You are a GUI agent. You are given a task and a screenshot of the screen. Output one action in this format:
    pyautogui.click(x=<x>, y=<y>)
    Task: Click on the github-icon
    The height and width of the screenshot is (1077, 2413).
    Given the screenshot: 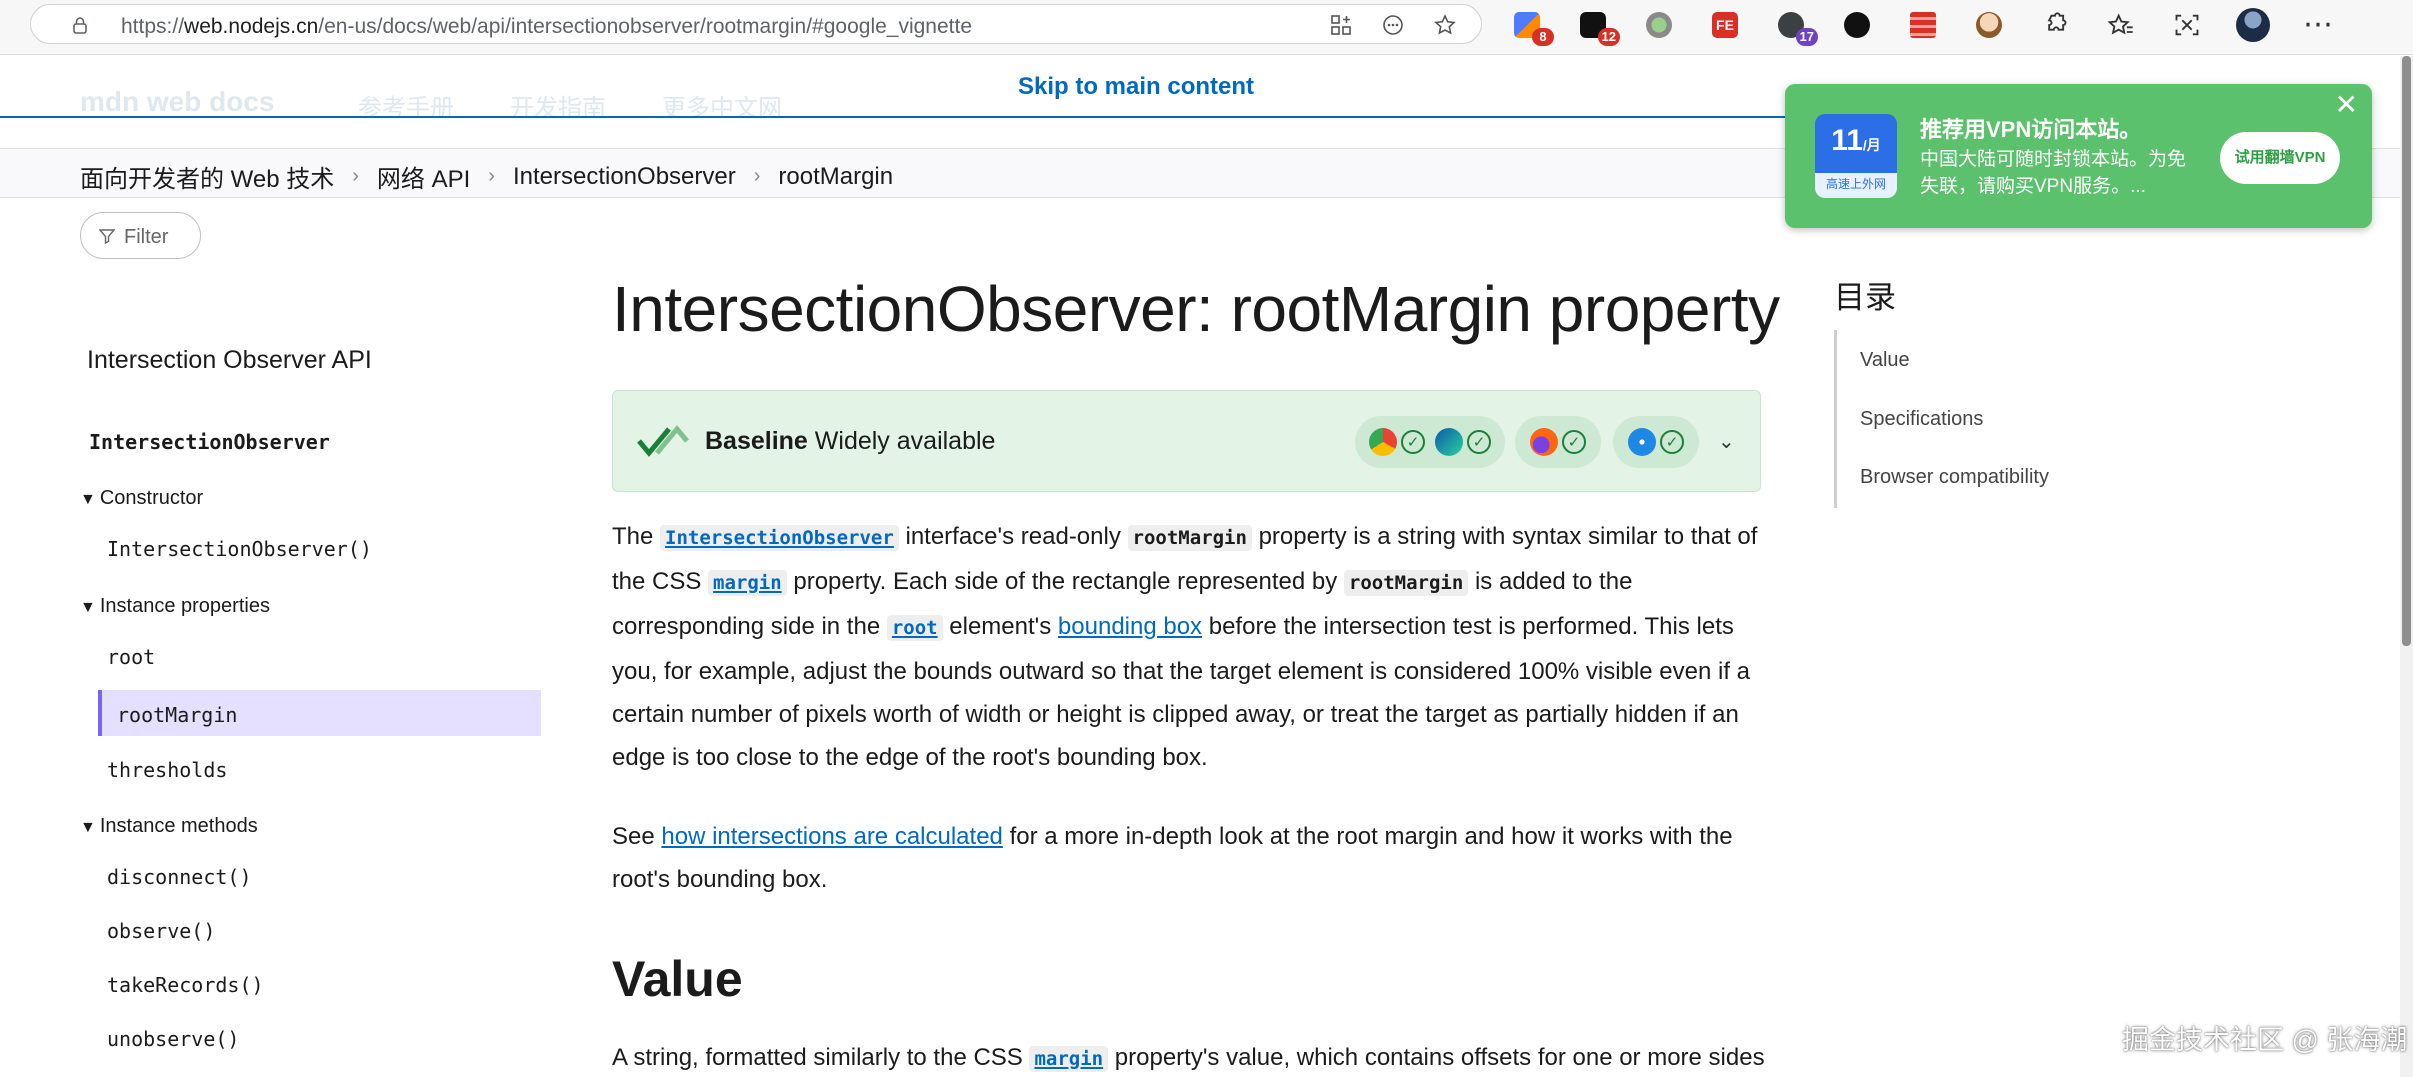 What is the action you would take?
    pyautogui.click(x=1857, y=25)
    